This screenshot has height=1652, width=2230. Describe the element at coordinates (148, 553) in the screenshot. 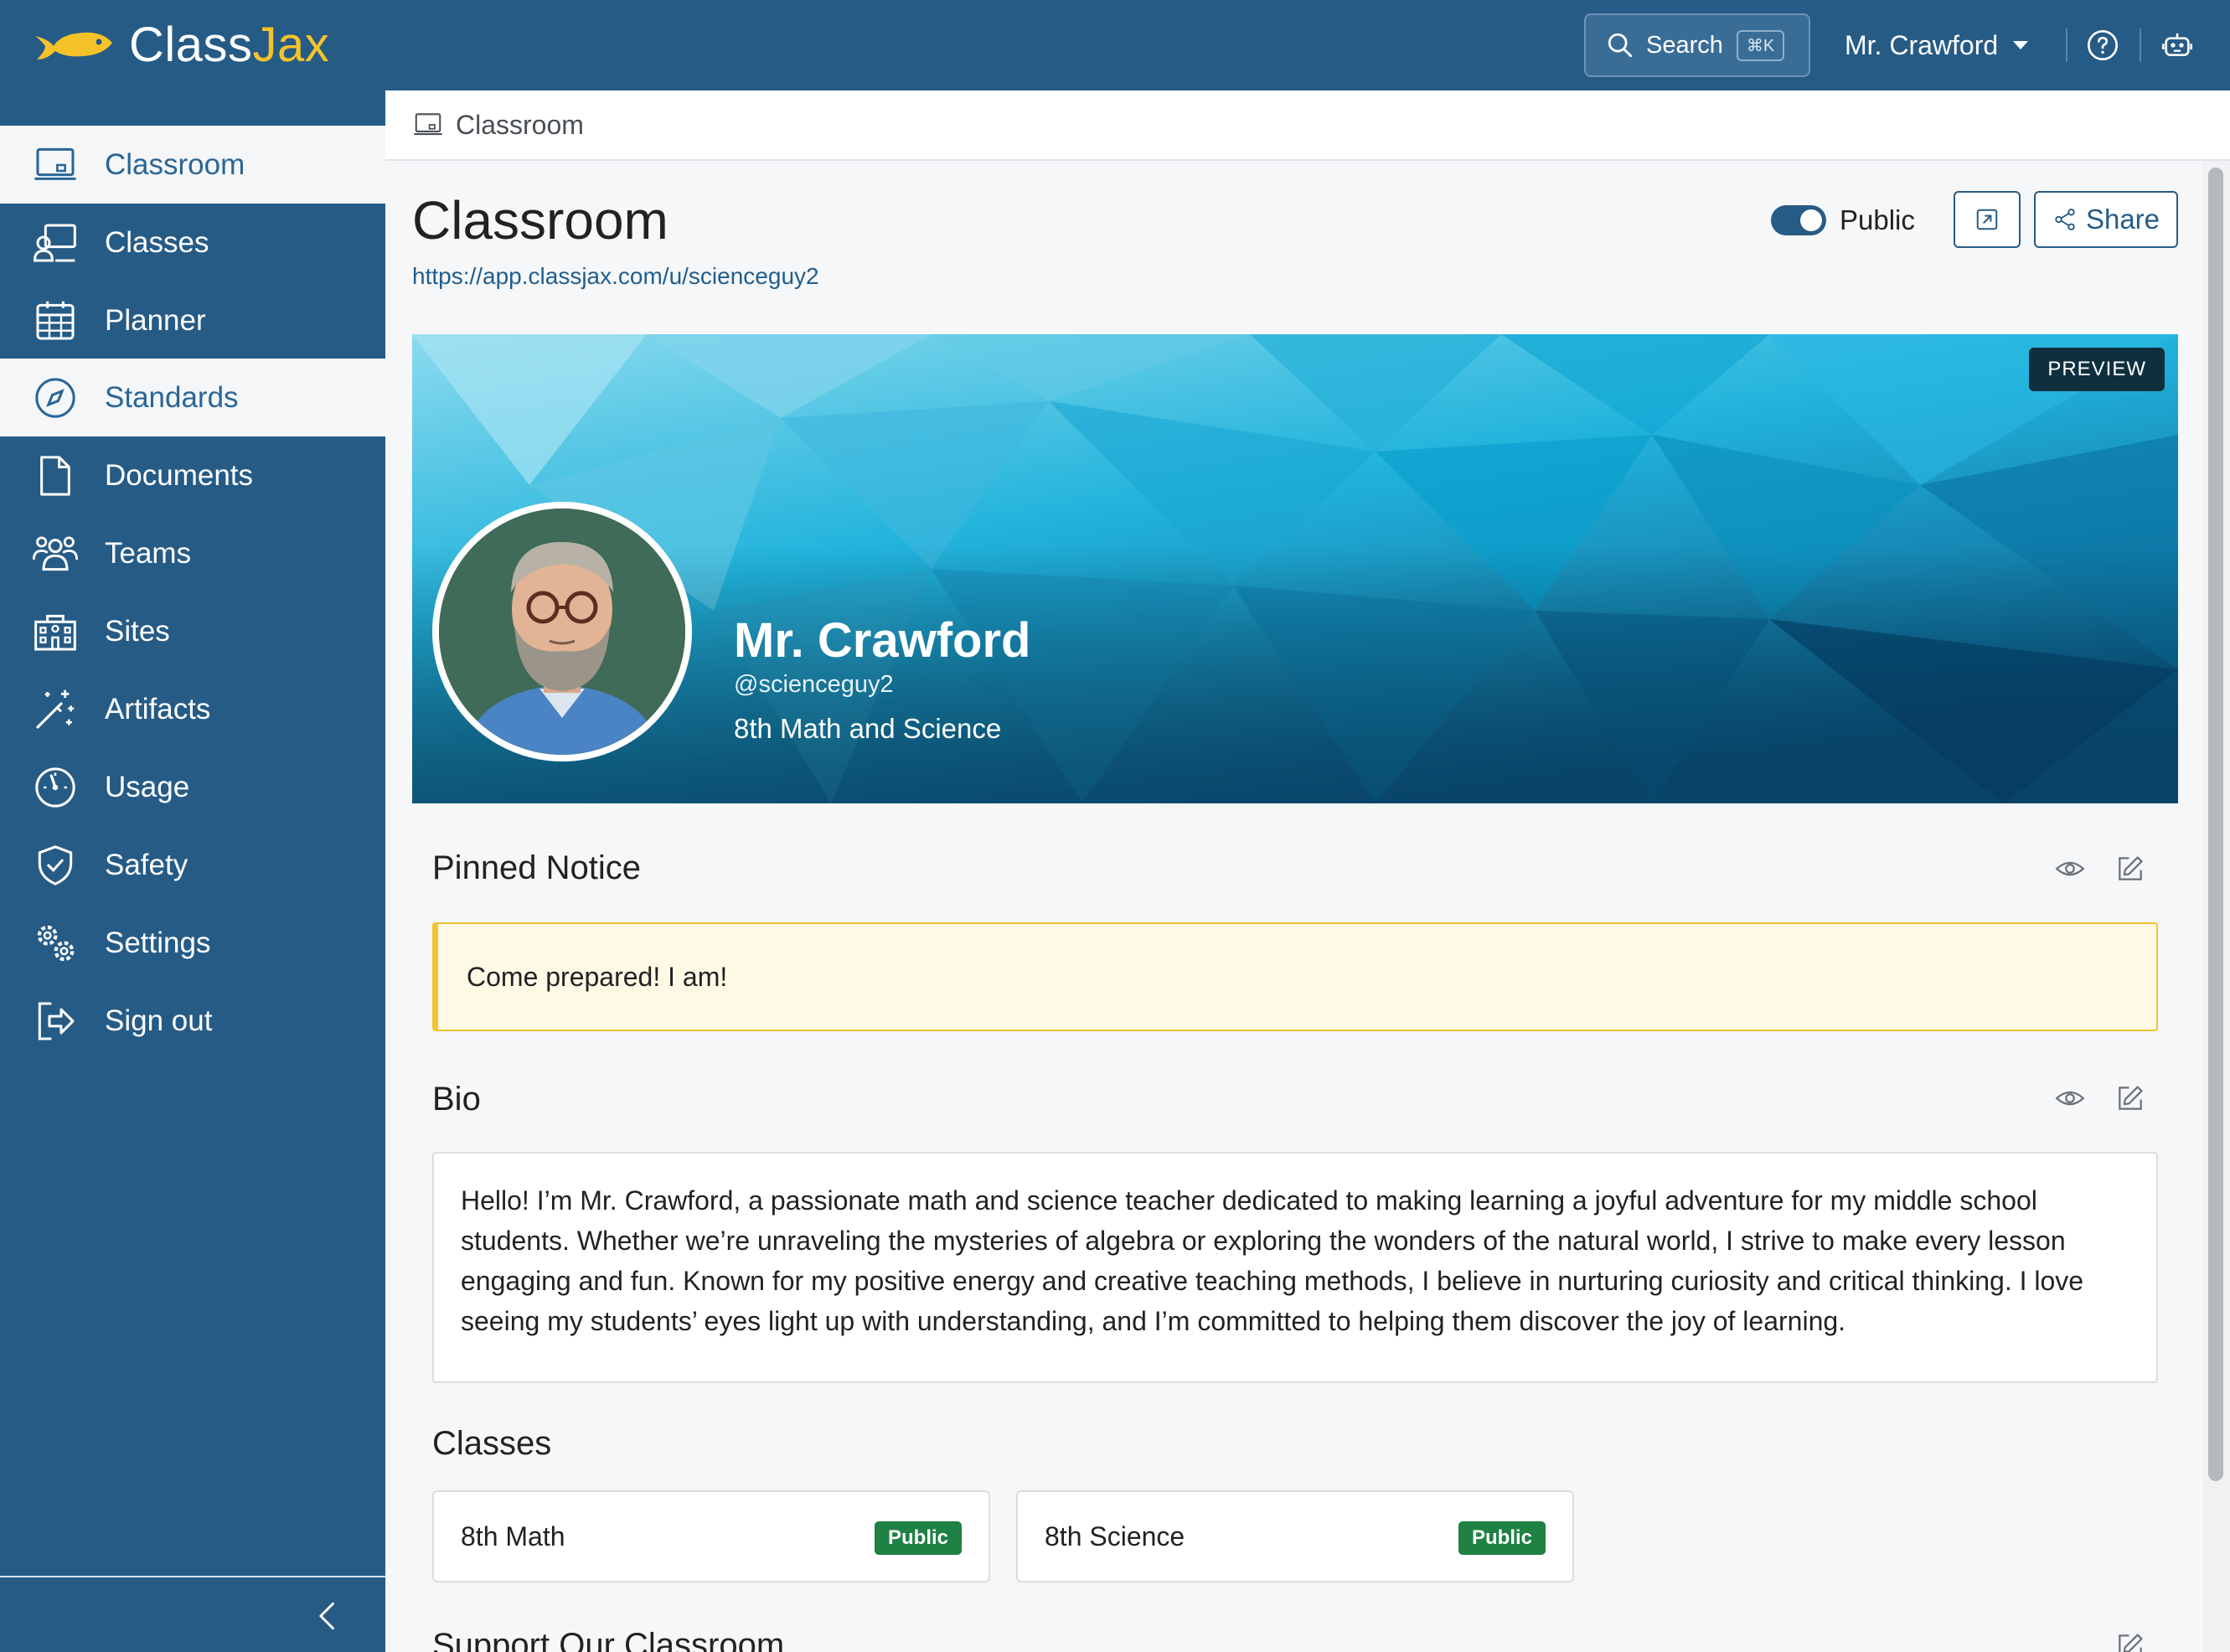

I see `sidebar-item-label: Teams` at that location.